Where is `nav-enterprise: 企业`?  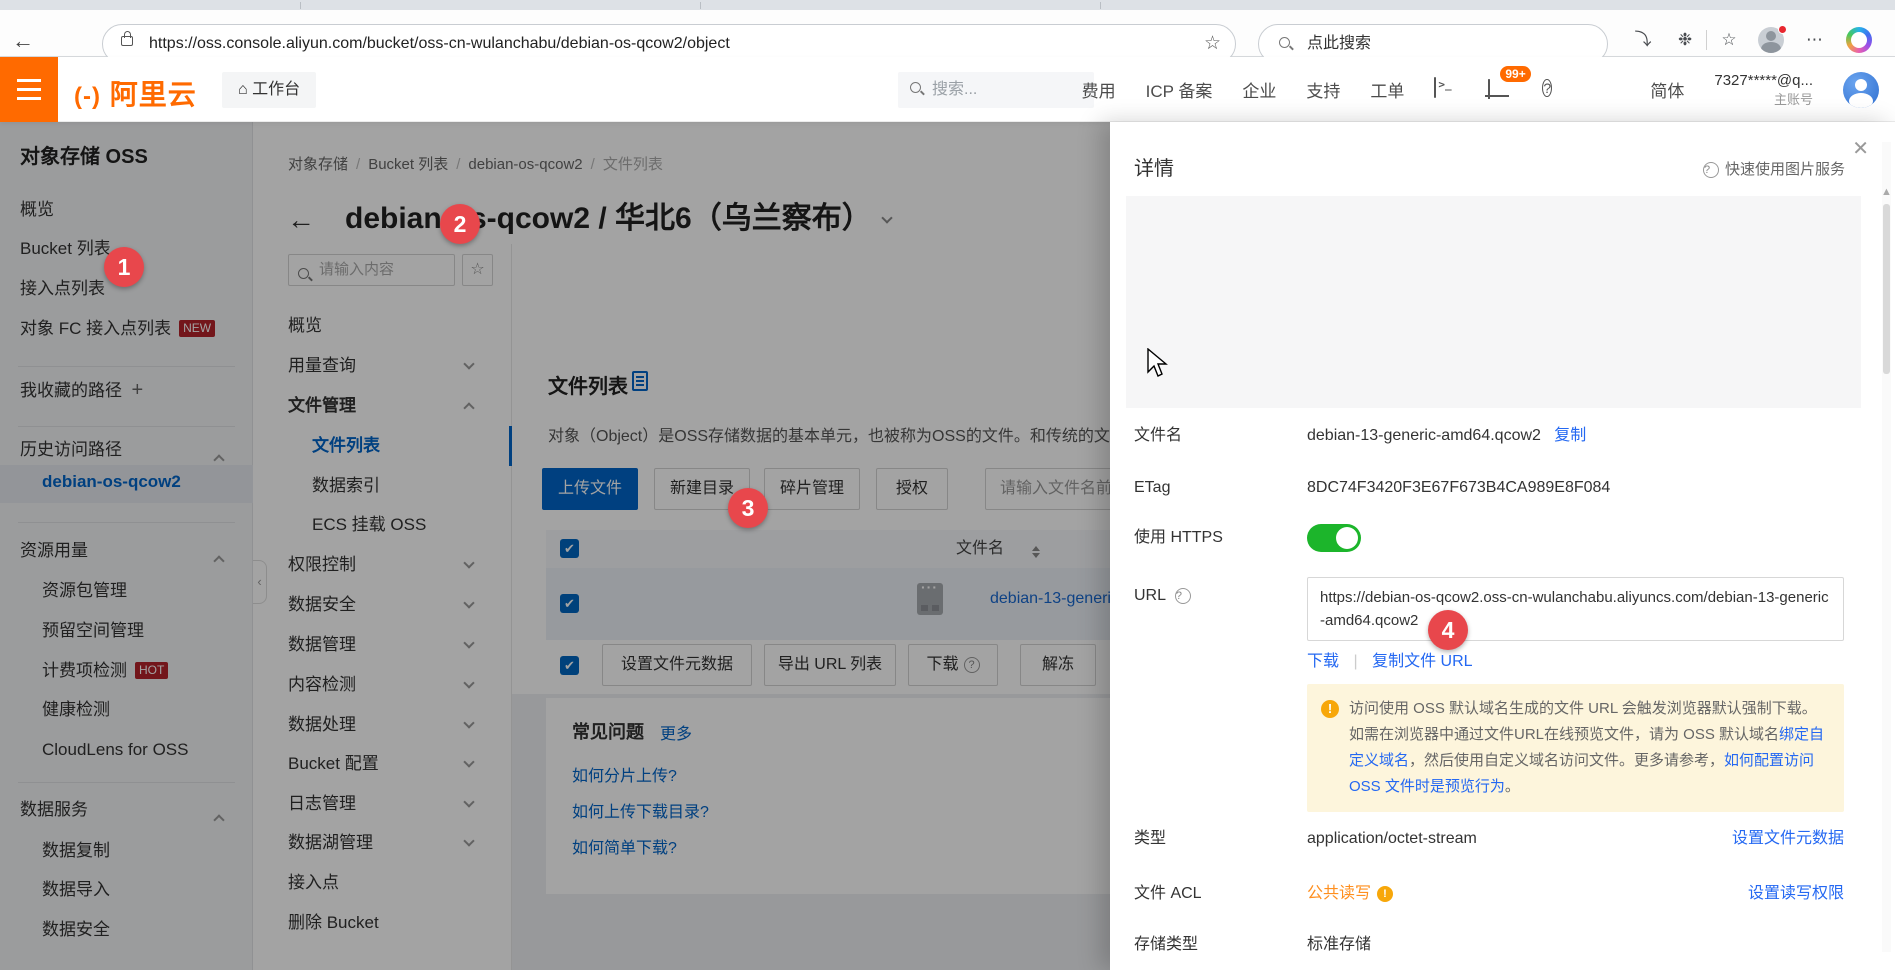
nav-enterprise: 企业 is located at coordinates (1259, 89).